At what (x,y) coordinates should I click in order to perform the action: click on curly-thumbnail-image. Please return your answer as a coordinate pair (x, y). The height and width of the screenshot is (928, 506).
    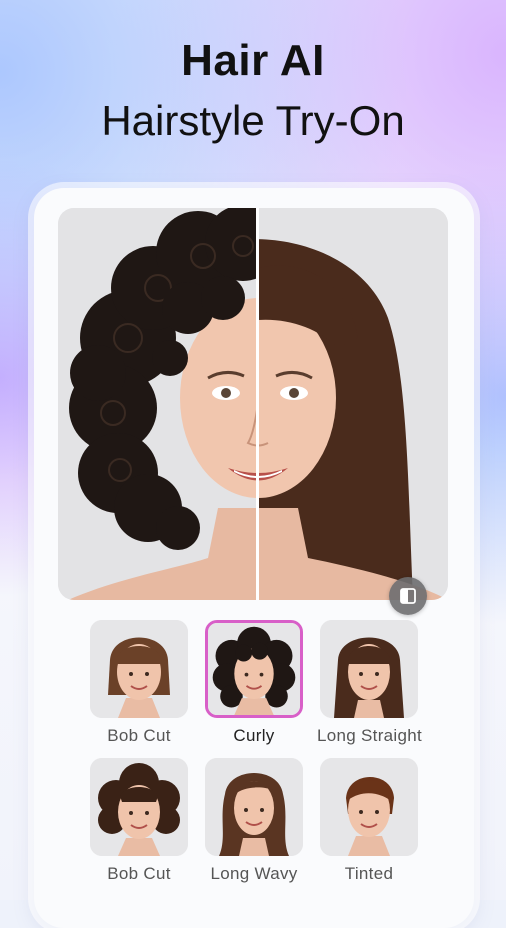
    Looking at the image, I should click on (254, 669).